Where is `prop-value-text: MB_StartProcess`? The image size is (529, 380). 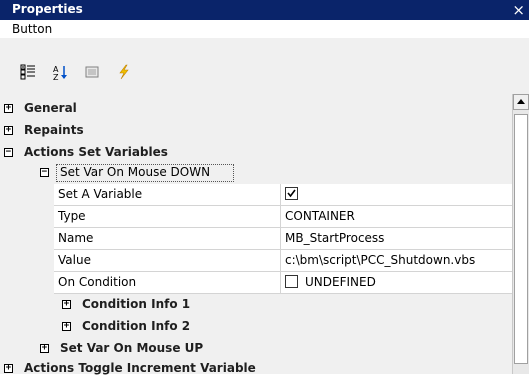
prop-value-text: MB_StartProcess is located at coordinates (335, 238).